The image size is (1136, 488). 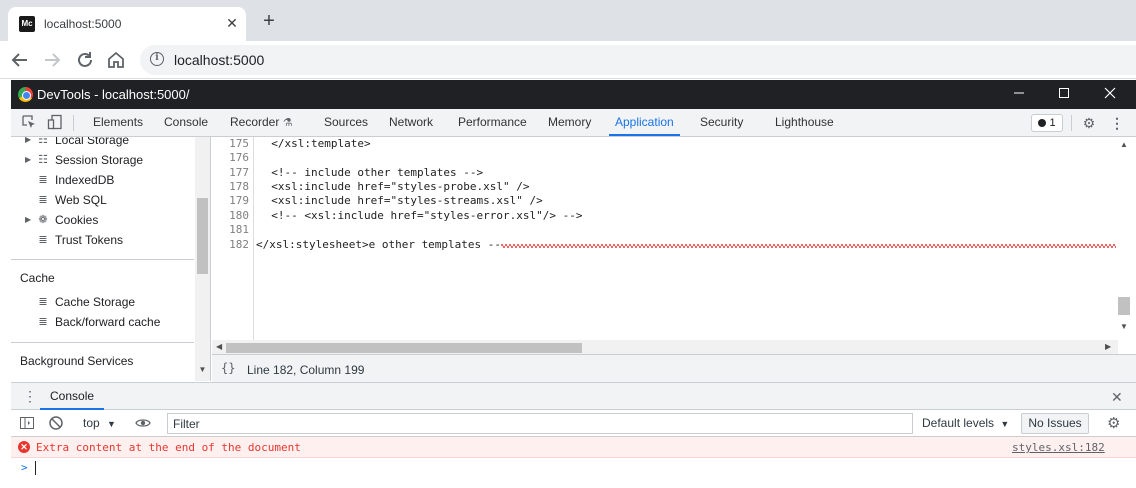 I want to click on log-levels-dropdown: Default levels ▼, so click(x=965, y=423).